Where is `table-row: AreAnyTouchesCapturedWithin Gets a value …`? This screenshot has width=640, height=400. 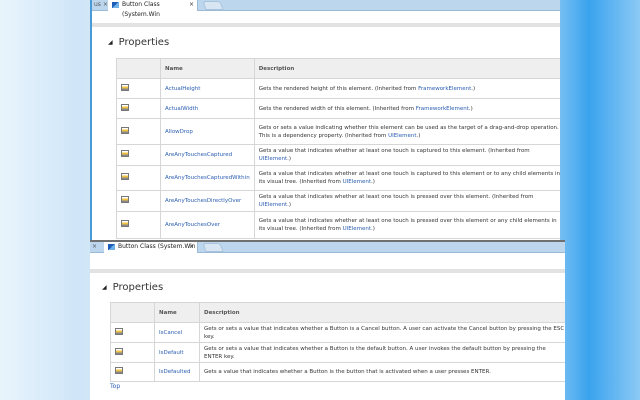 table-row: AreAnyTouchesCapturedWithin Gets a value … is located at coordinates (338, 178).